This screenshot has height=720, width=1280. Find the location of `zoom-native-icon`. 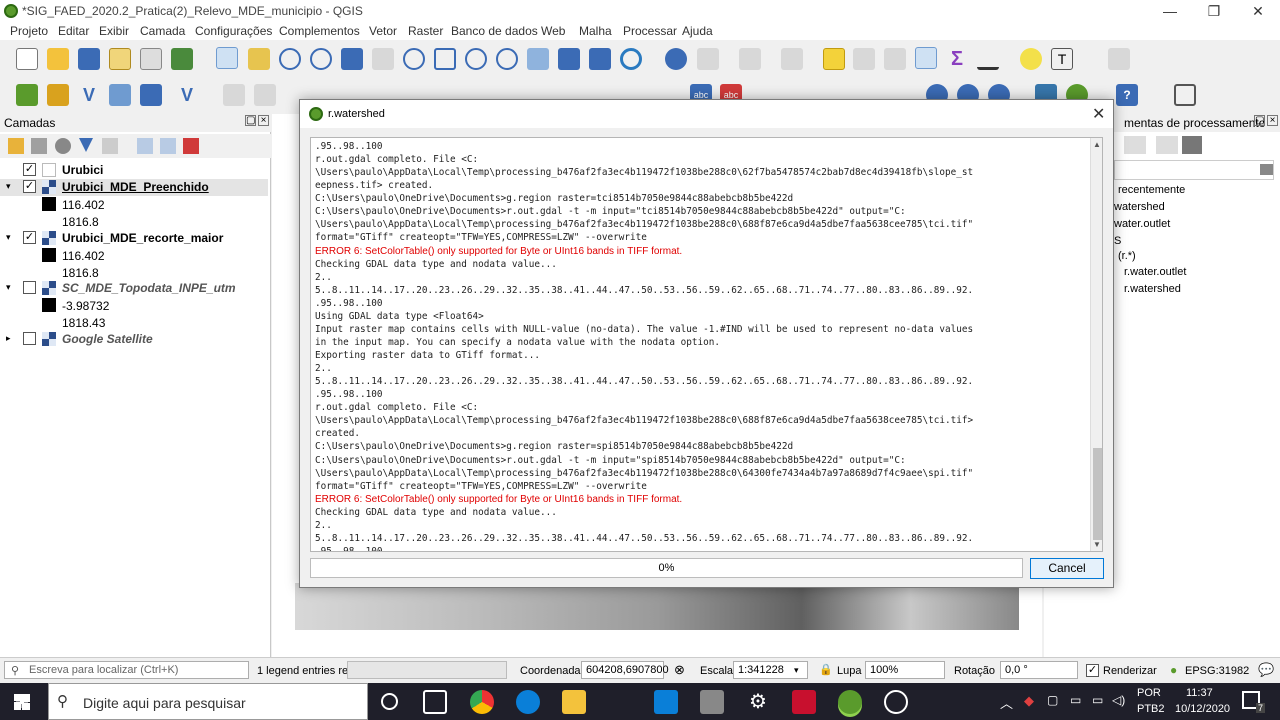

zoom-native-icon is located at coordinates (445, 59).